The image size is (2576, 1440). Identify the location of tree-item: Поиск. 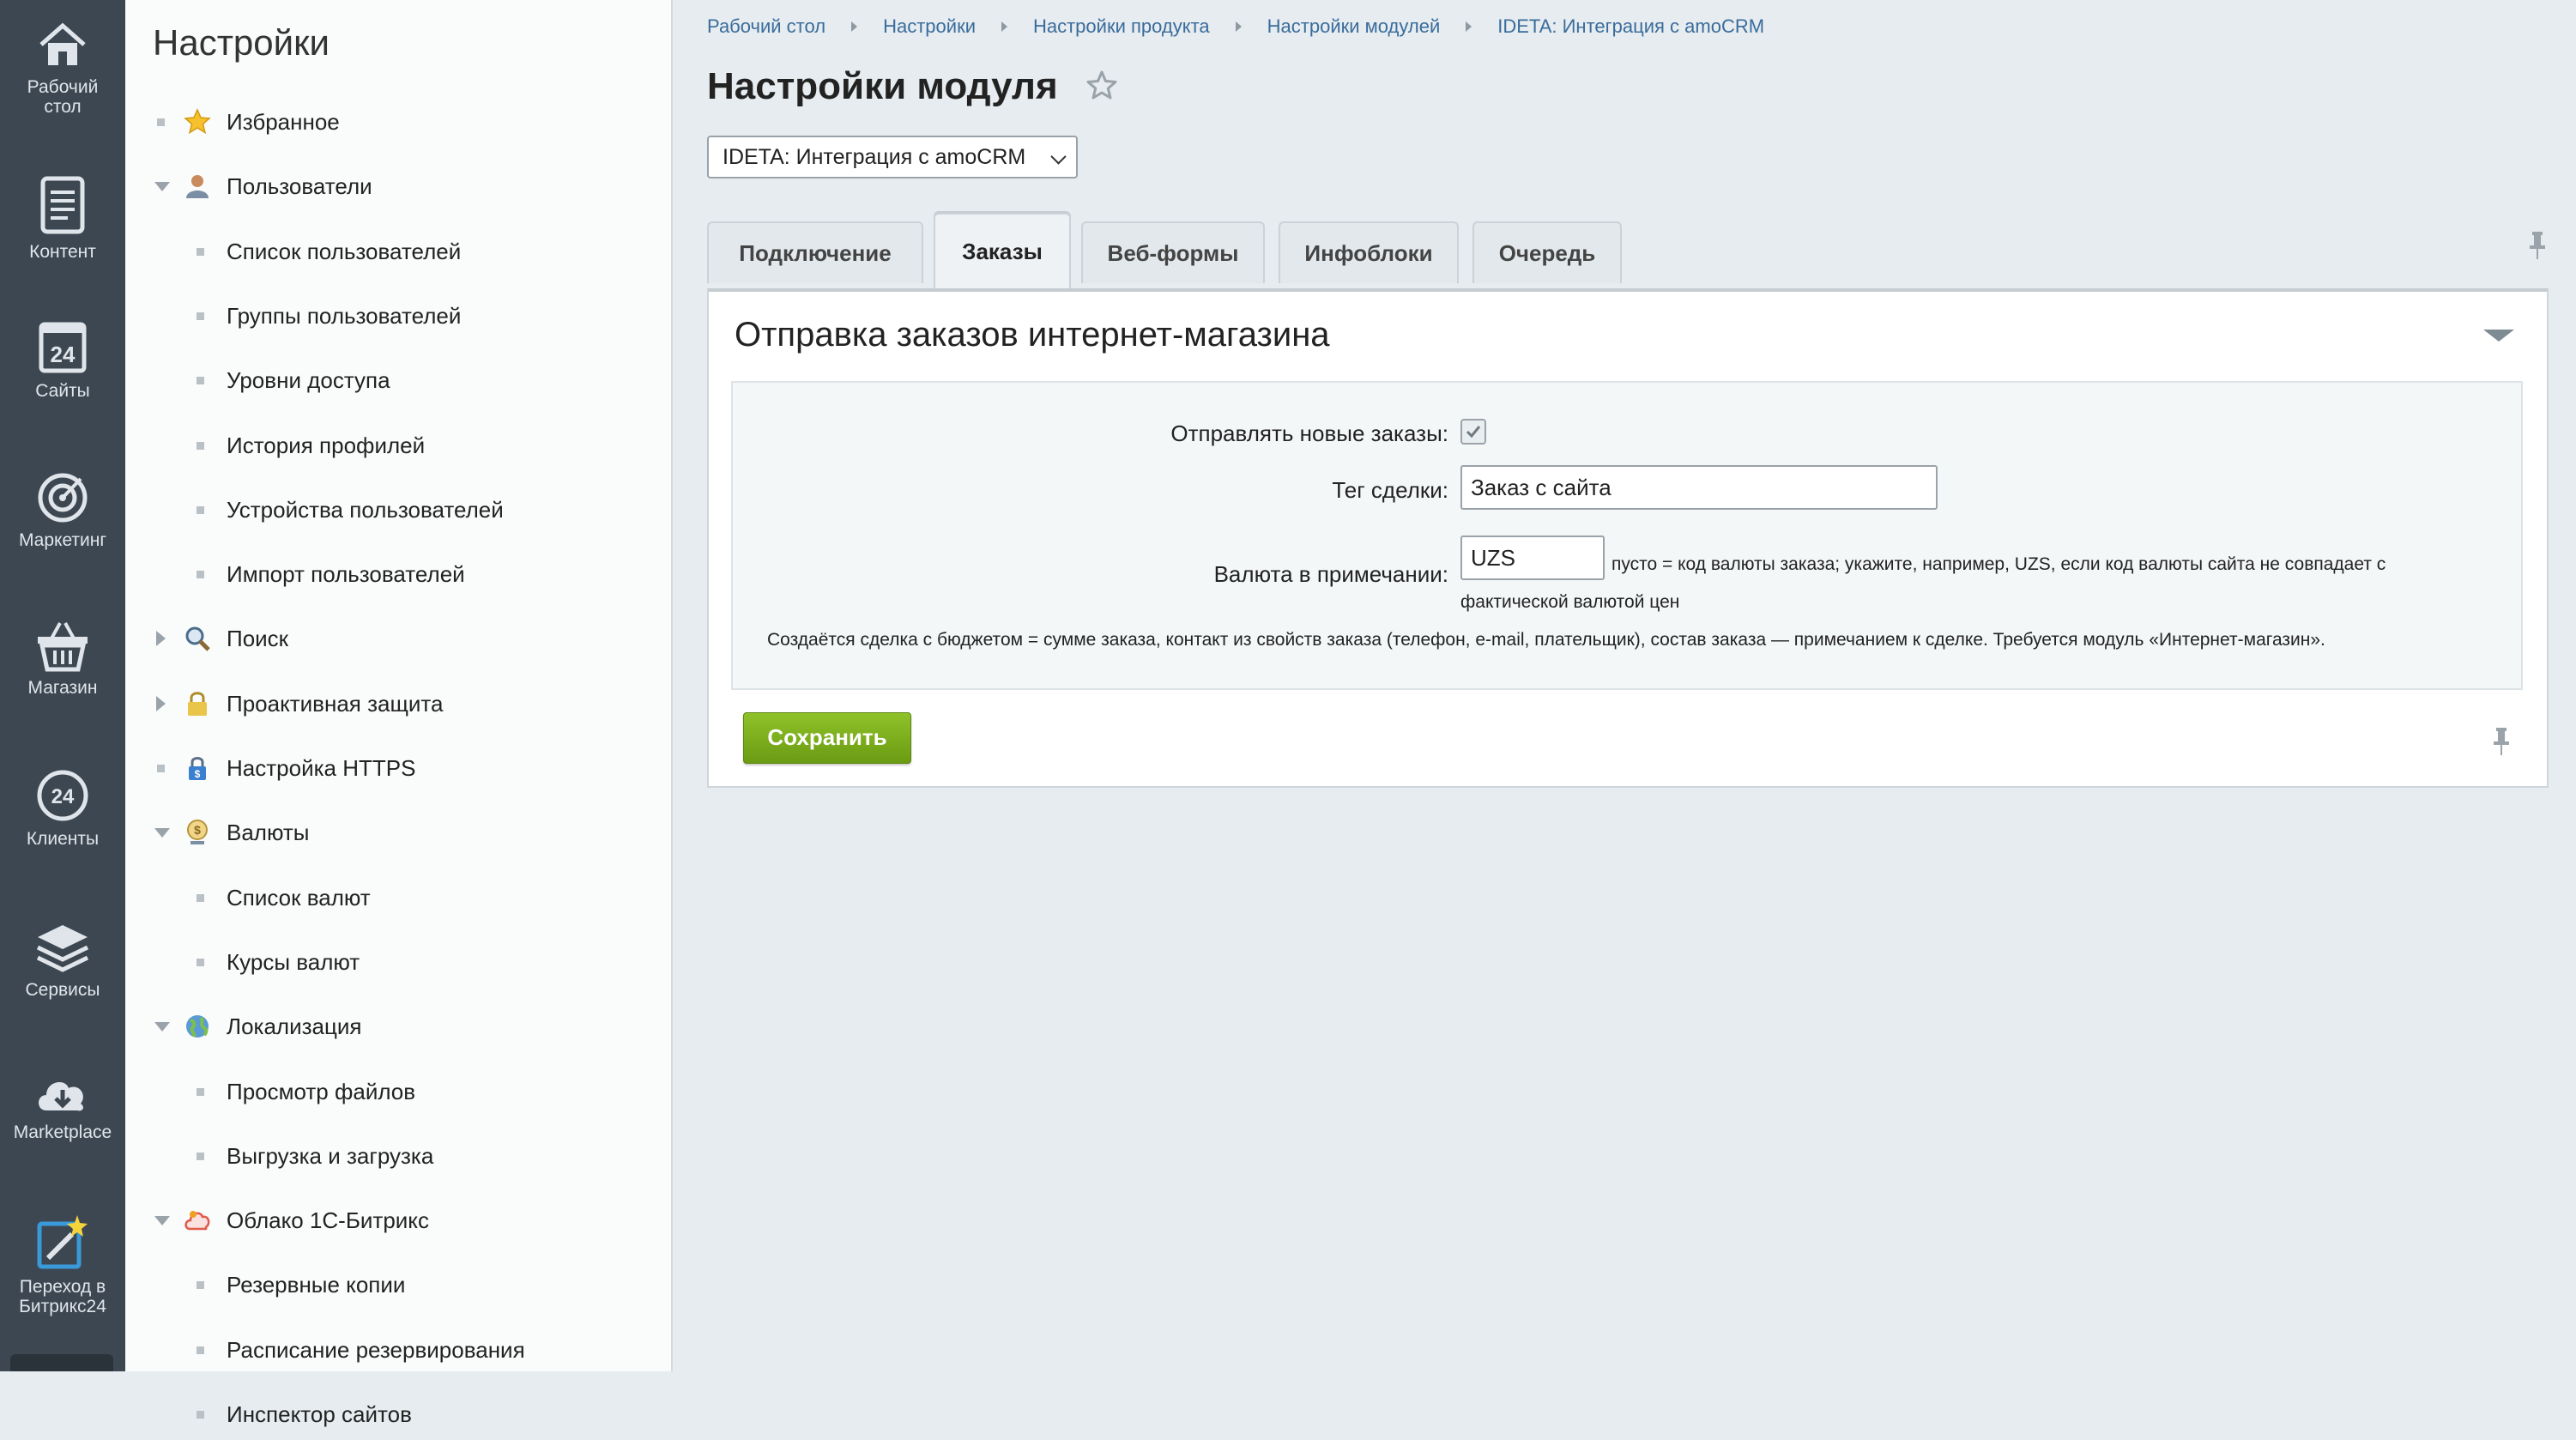
(398, 638).